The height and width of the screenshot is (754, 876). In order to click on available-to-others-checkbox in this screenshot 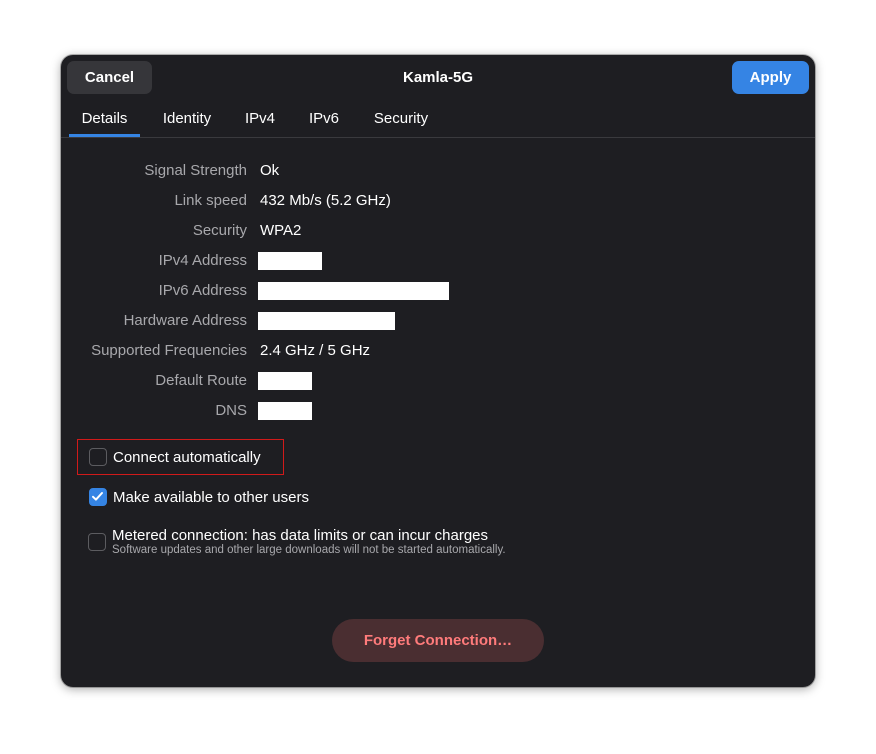, I will do `click(98, 497)`.